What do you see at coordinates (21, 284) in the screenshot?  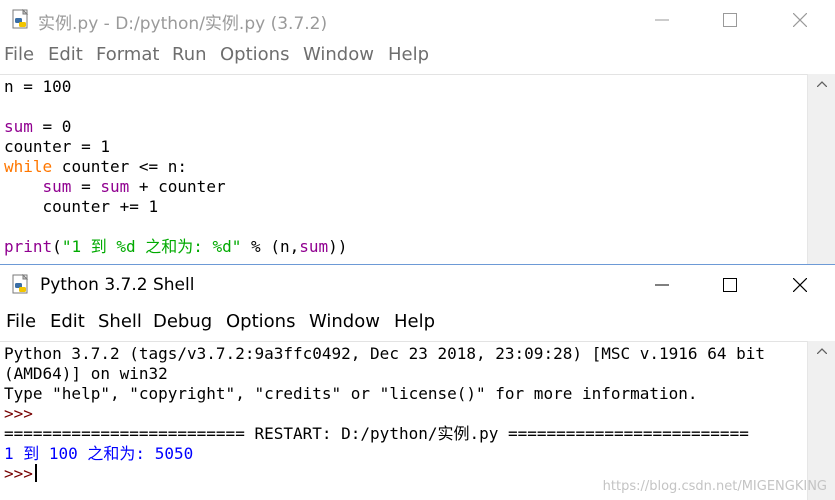 I see `python-shell-icon` at bounding box center [21, 284].